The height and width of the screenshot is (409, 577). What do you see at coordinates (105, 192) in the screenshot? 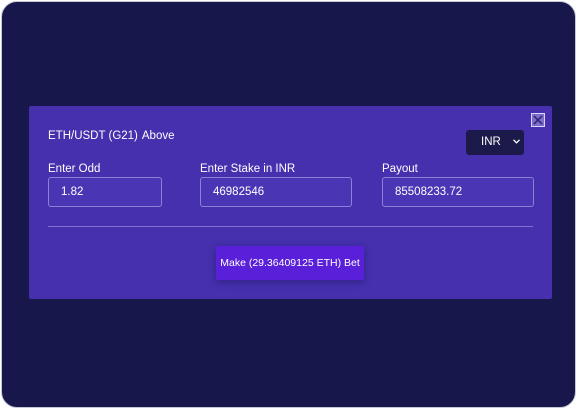
I see `odd-input: 1.82` at bounding box center [105, 192].